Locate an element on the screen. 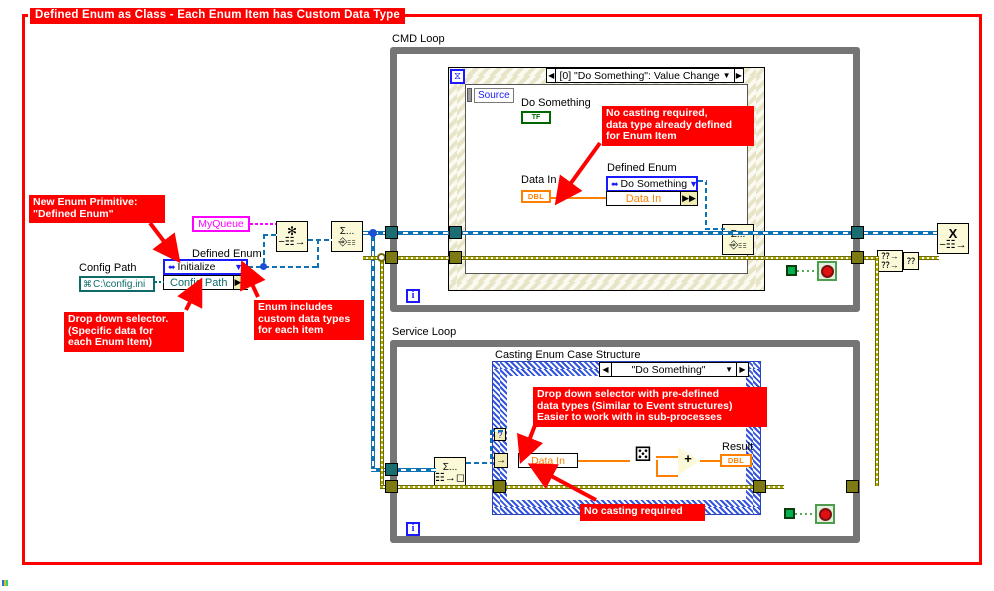  callout-no-casting-service: No casting required is located at coordinates (642, 512).